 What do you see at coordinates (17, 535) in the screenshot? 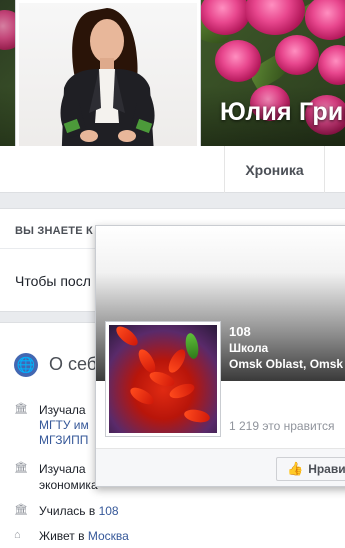
I see `home-icon: ⌂` at bounding box center [17, 535].